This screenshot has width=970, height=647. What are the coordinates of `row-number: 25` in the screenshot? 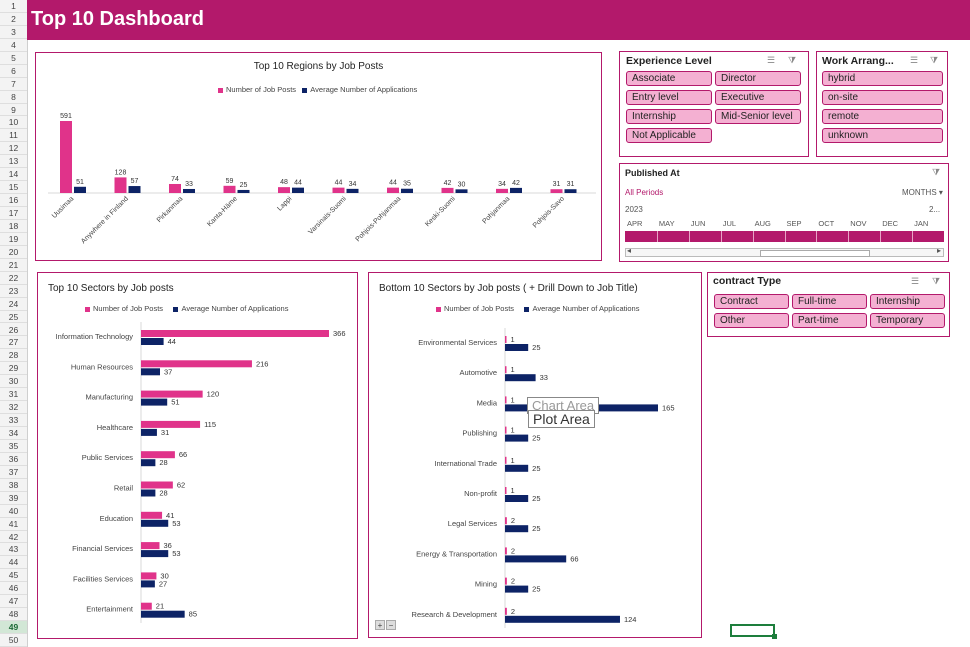 It's located at (13, 317).